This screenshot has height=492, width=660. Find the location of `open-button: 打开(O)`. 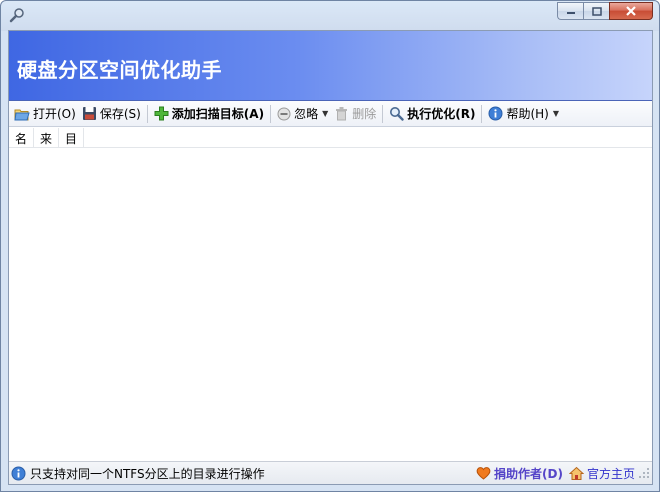

open-button: 打开(O) is located at coordinates (45, 114).